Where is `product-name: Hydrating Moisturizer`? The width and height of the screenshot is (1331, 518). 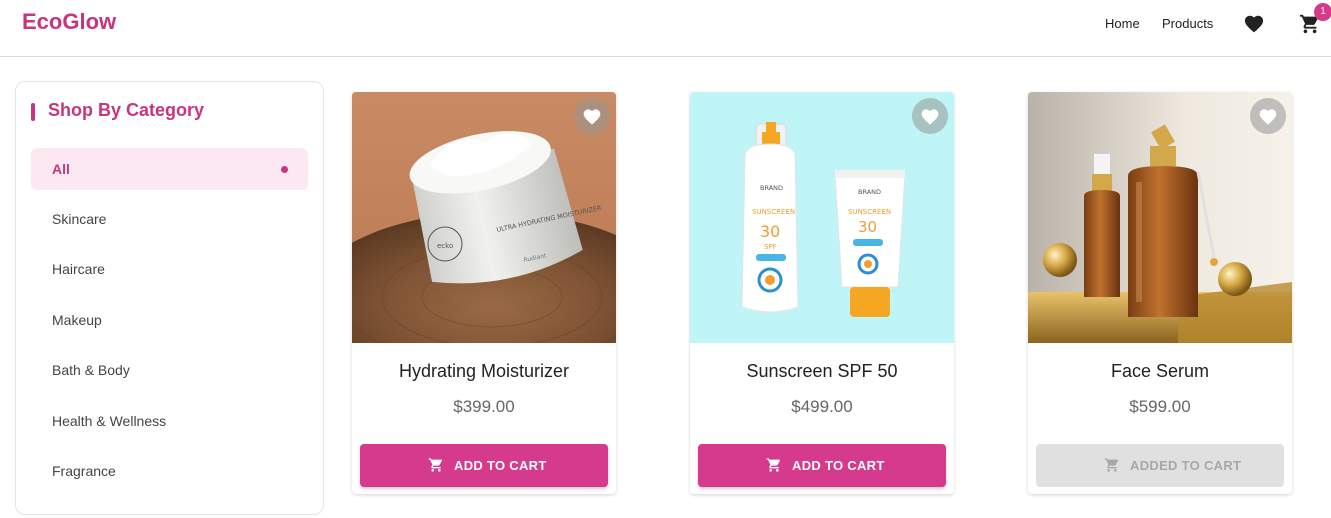 product-name: Hydrating Moisturizer is located at coordinates (484, 371).